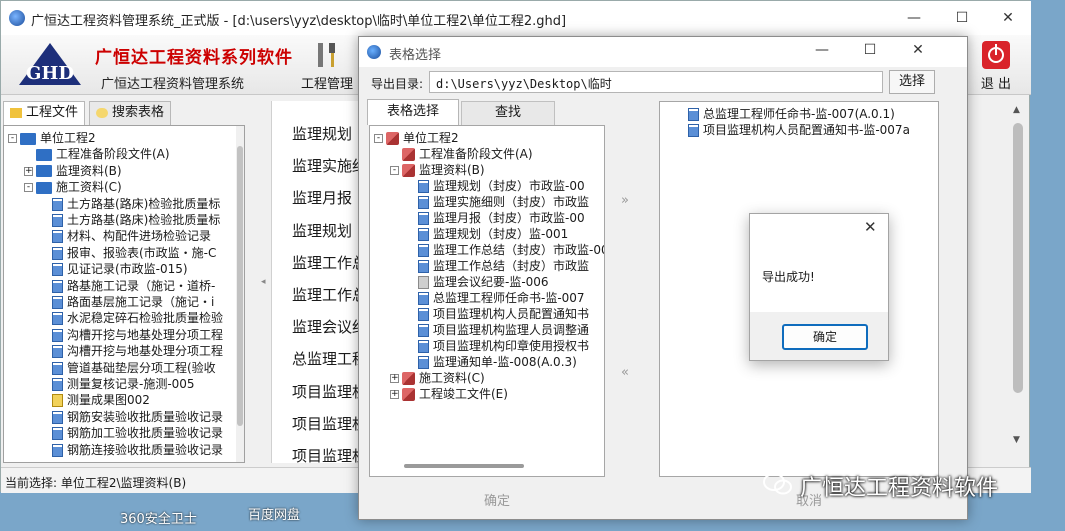 The image size is (1065, 531). What do you see at coordinates (508, 113) in the screenshot?
I see `tab-find: 查找` at bounding box center [508, 113].